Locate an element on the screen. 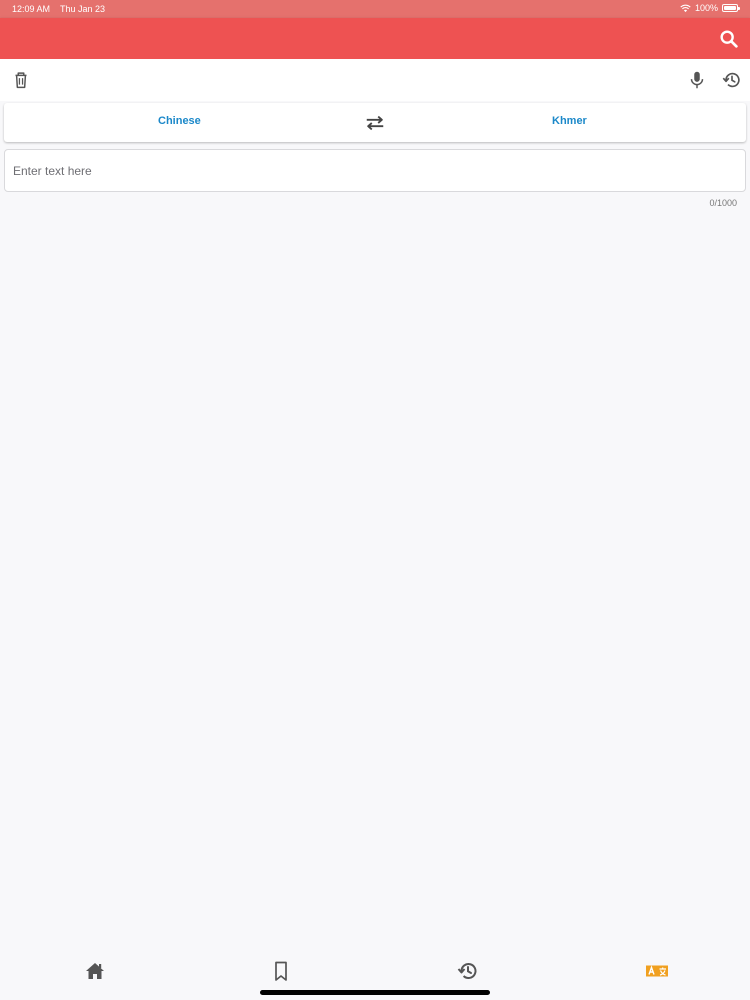 The height and width of the screenshot is (1000, 750). bookmark-icon is located at coordinates (281, 971).